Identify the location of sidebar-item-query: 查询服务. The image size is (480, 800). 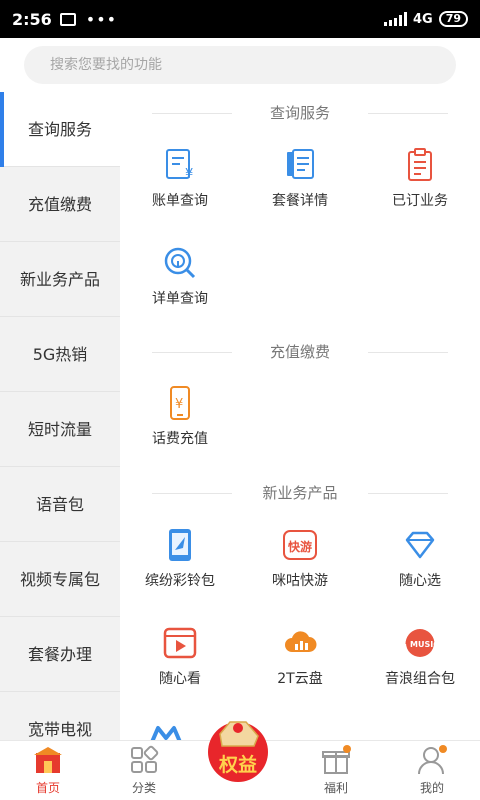
(60, 129).